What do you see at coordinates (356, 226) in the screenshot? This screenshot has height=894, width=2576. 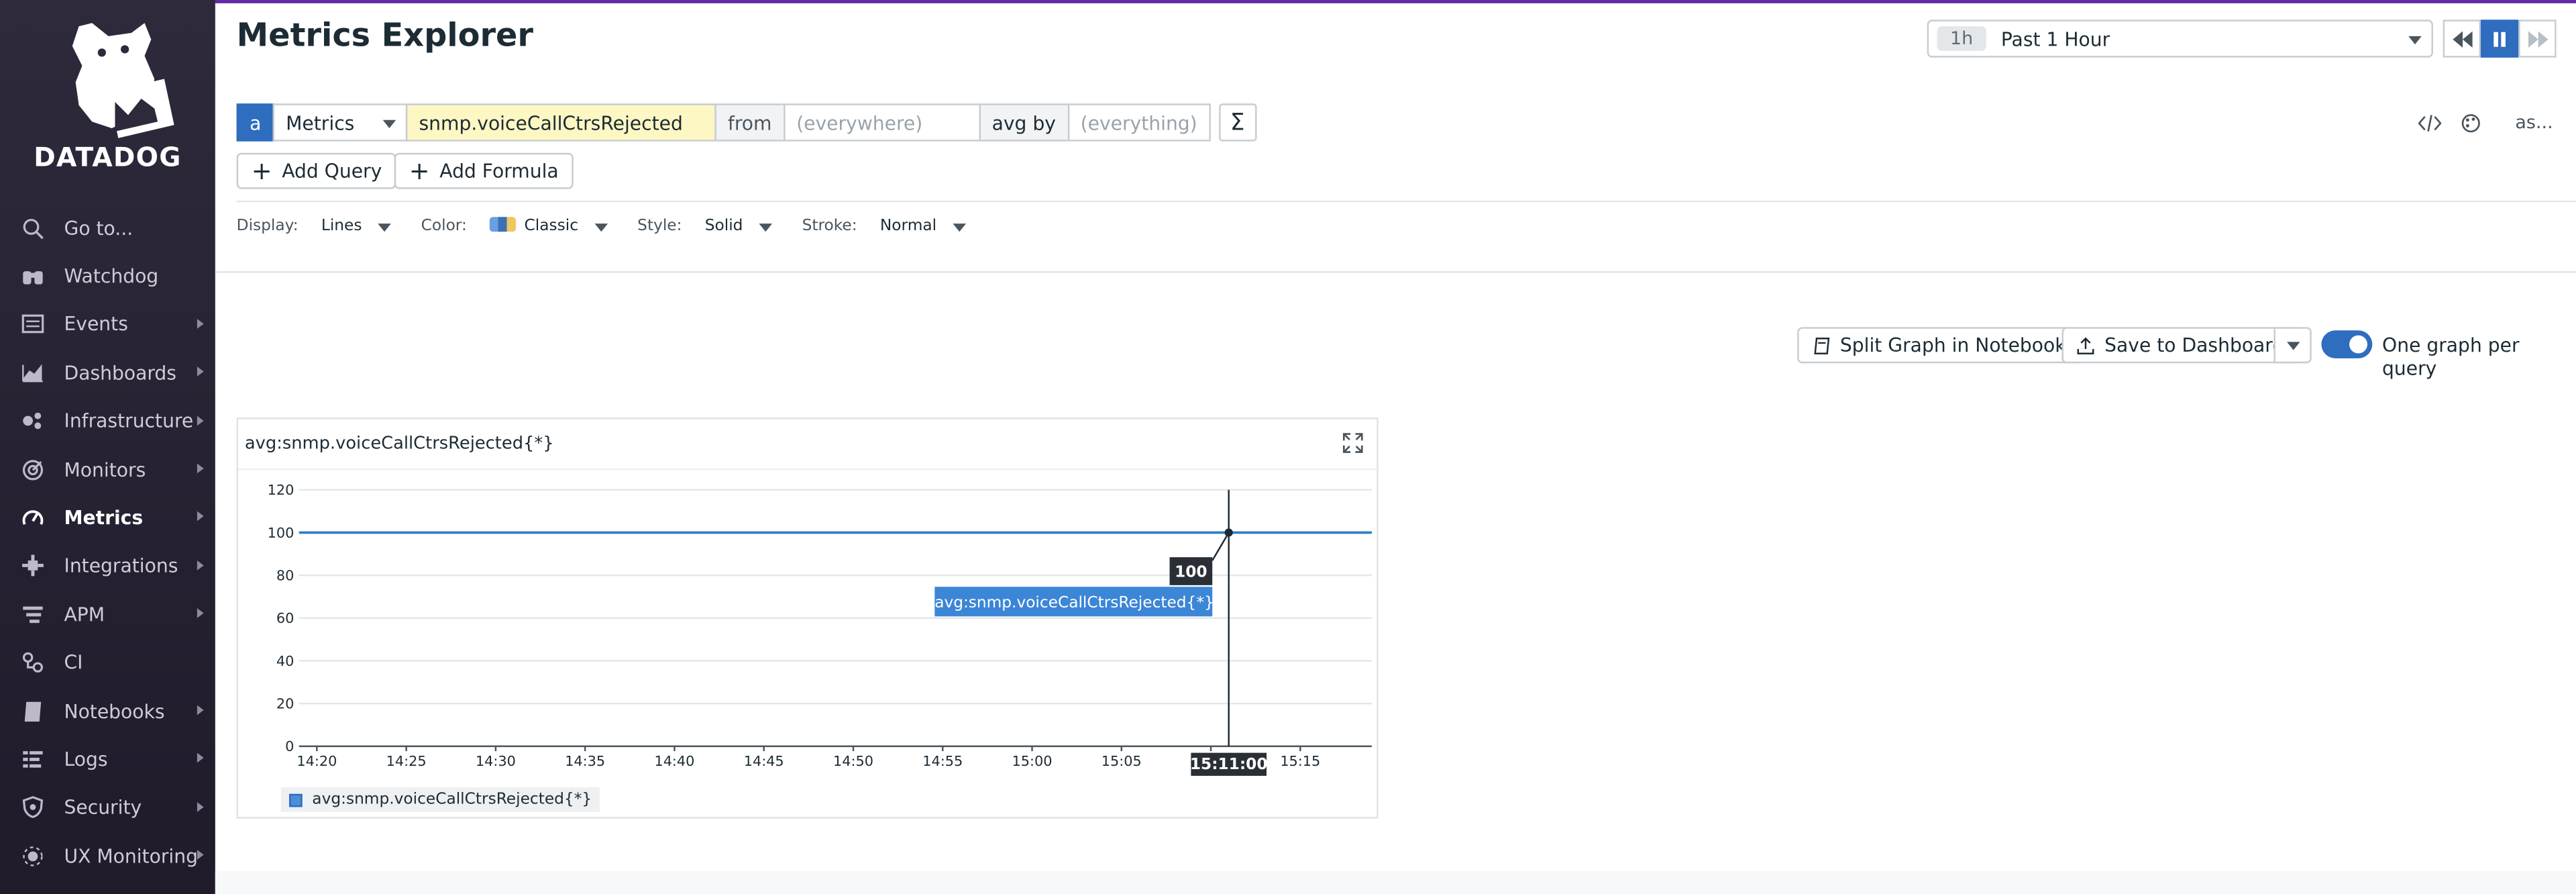 I see `display-select: Lines` at bounding box center [356, 226].